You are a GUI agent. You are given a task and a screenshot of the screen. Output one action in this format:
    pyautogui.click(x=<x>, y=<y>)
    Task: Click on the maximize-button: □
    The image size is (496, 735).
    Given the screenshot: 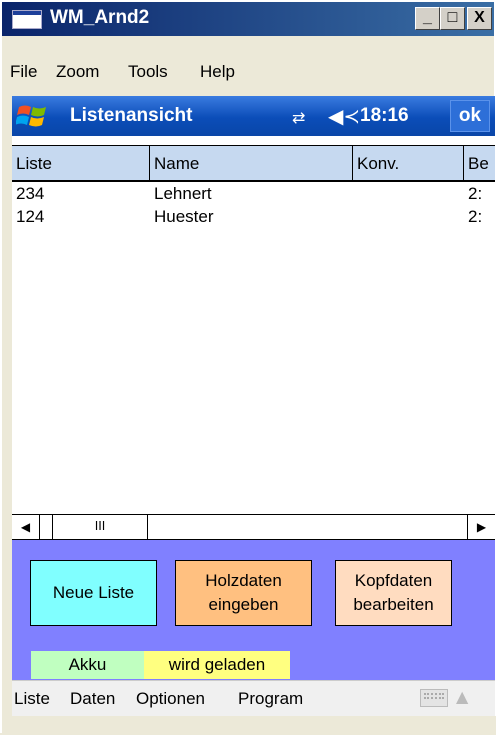 What is the action you would take?
    pyautogui.click(x=452, y=18)
    